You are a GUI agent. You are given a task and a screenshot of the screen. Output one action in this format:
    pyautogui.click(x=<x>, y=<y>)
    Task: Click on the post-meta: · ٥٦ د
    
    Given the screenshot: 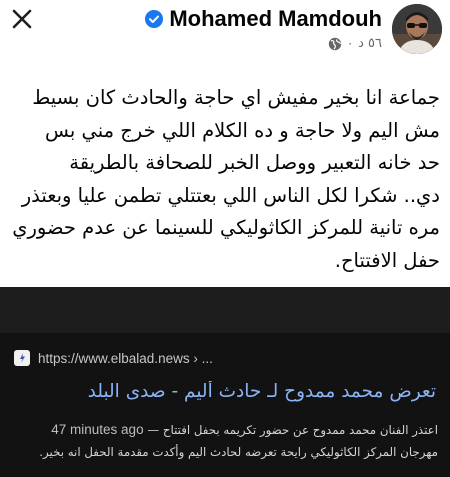 What is the action you would take?
    pyautogui.click(x=355, y=43)
    